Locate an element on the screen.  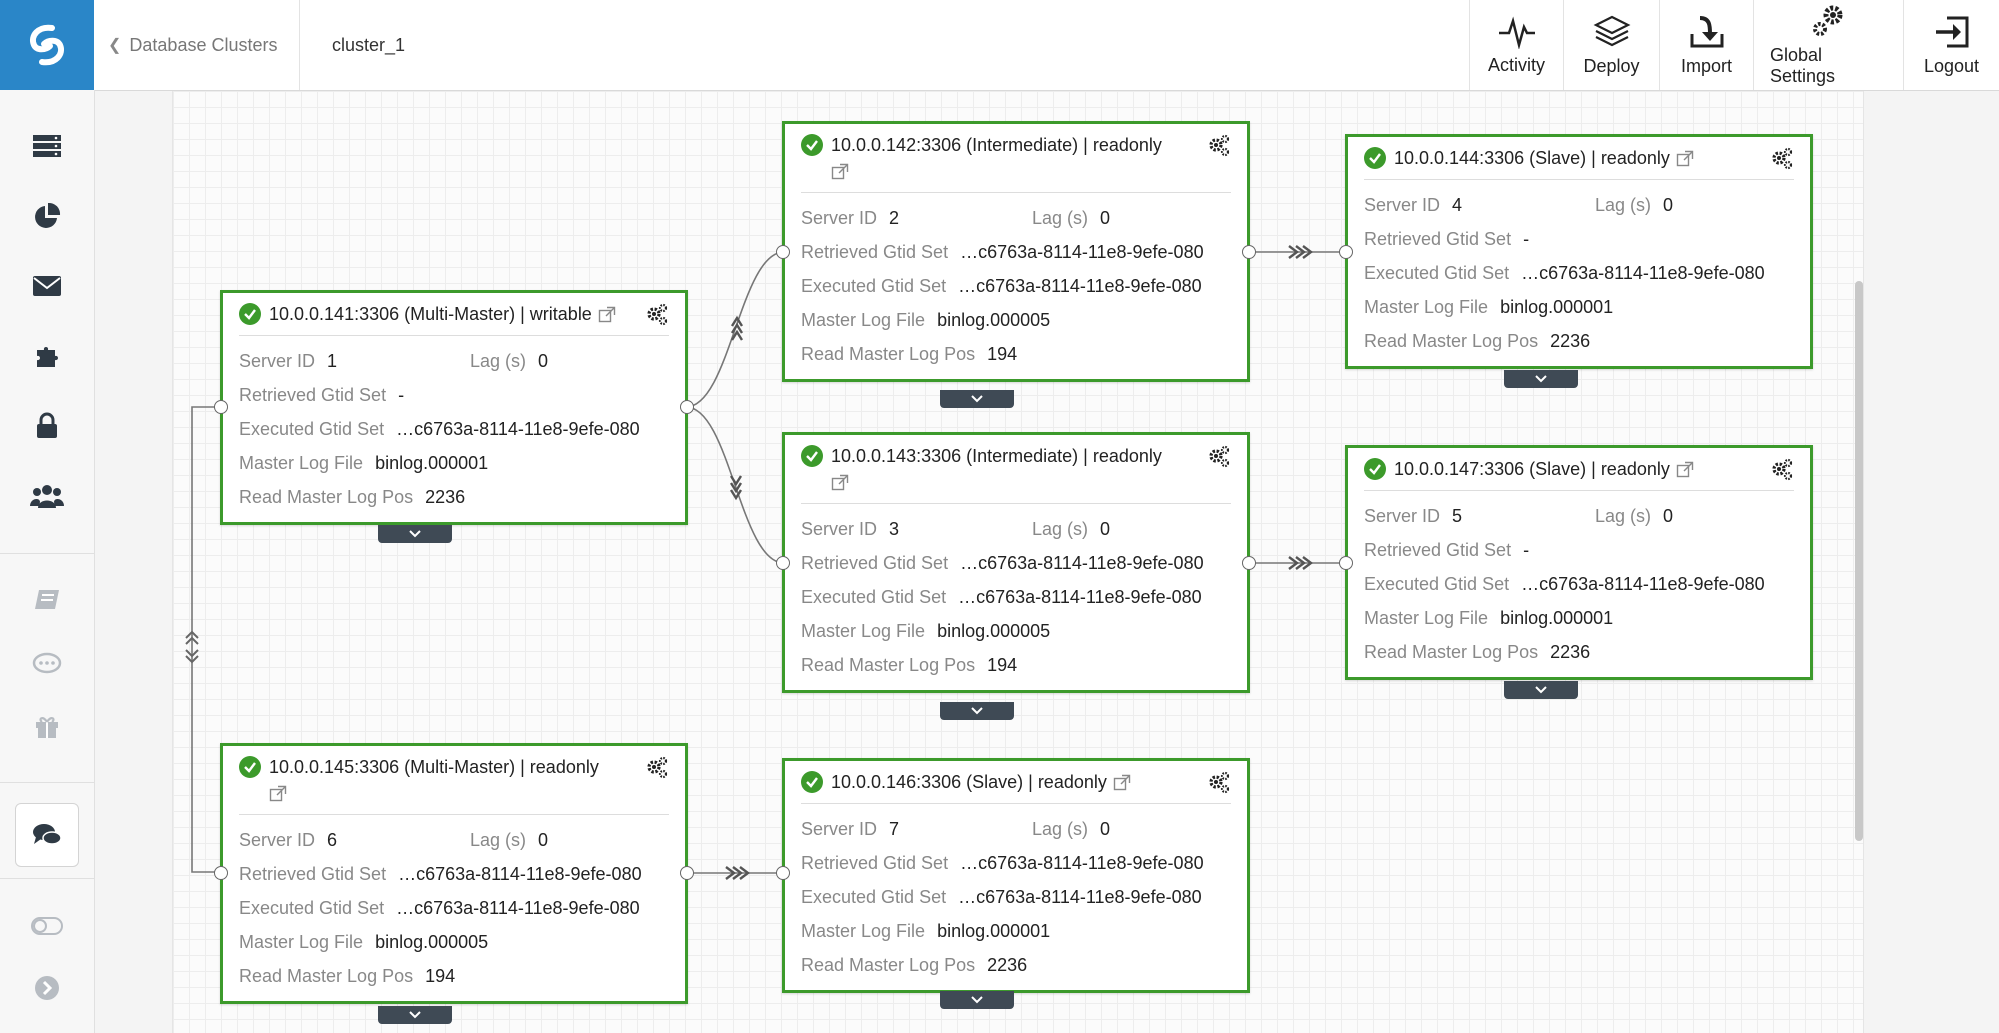
read-master-log-pos-label: Read Master Log Pos is located at coordinates (326, 975).